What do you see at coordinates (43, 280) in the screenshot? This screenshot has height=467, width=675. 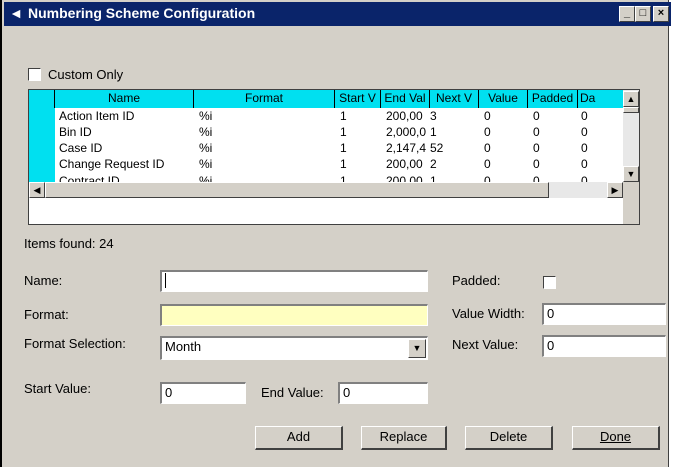 I see `name-label: Name:` at bounding box center [43, 280].